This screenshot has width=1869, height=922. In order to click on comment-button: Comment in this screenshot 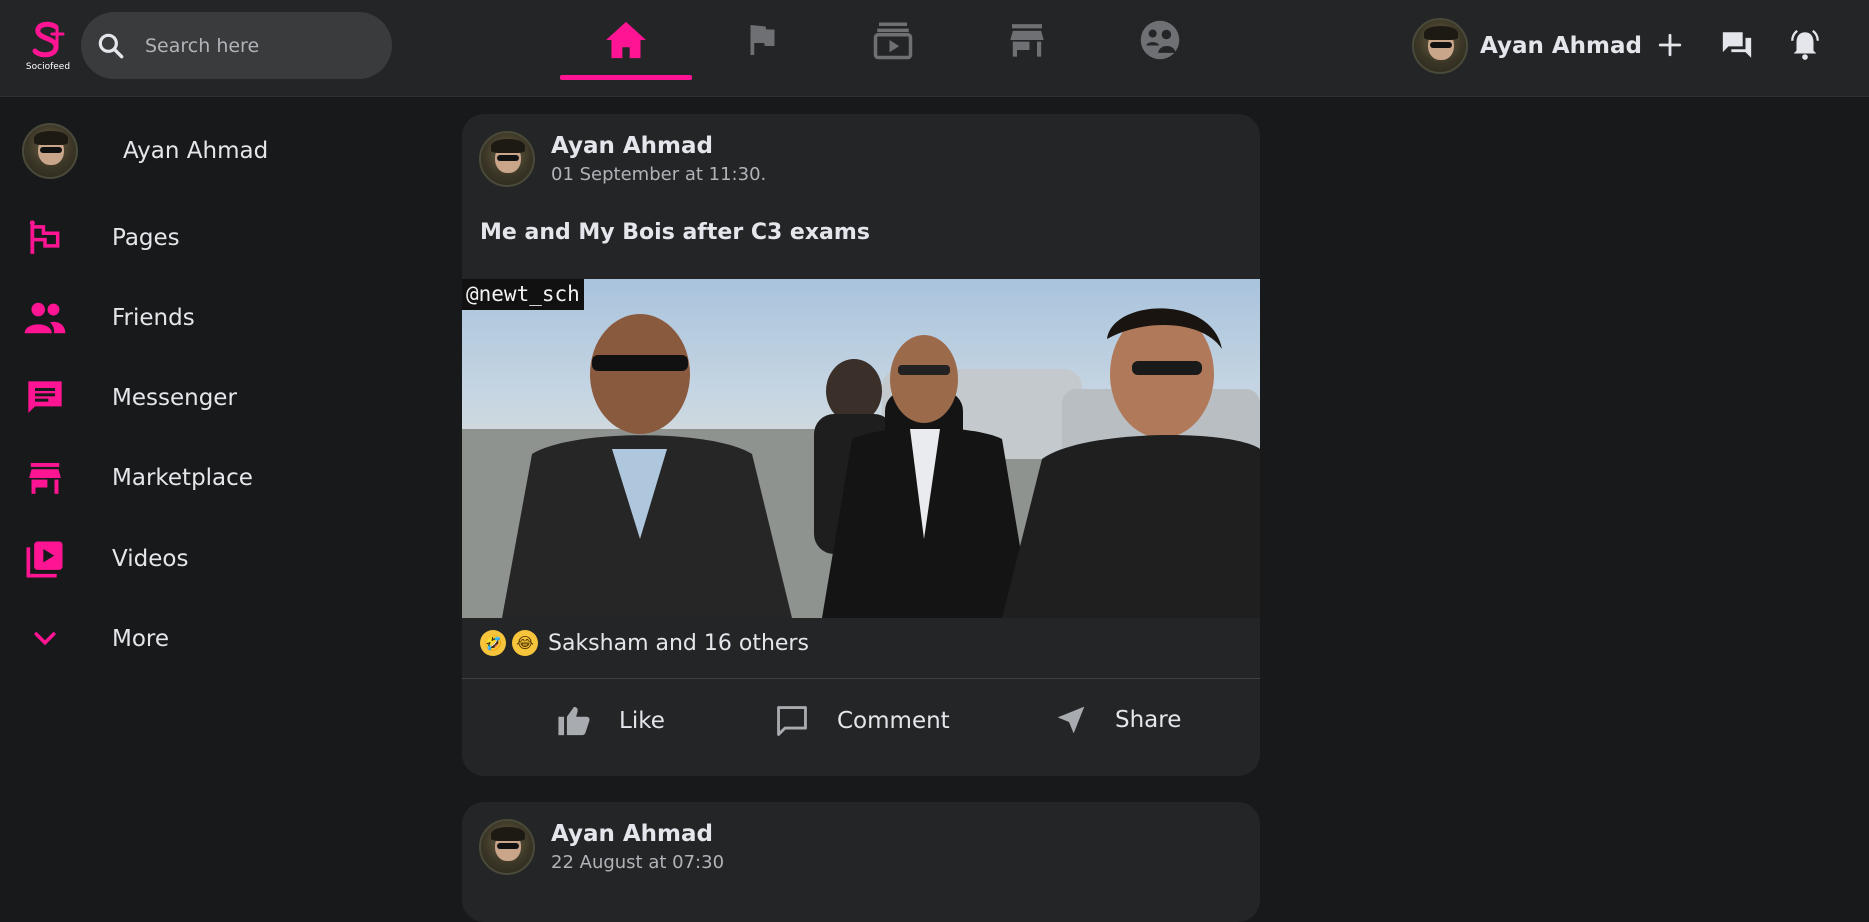, I will do `click(862, 721)`.